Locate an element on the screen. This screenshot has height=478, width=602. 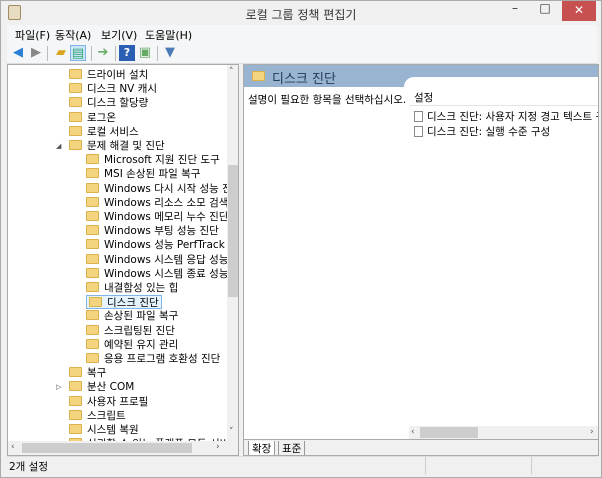
menu-help: 도움말(H) is located at coordinates (168, 35).